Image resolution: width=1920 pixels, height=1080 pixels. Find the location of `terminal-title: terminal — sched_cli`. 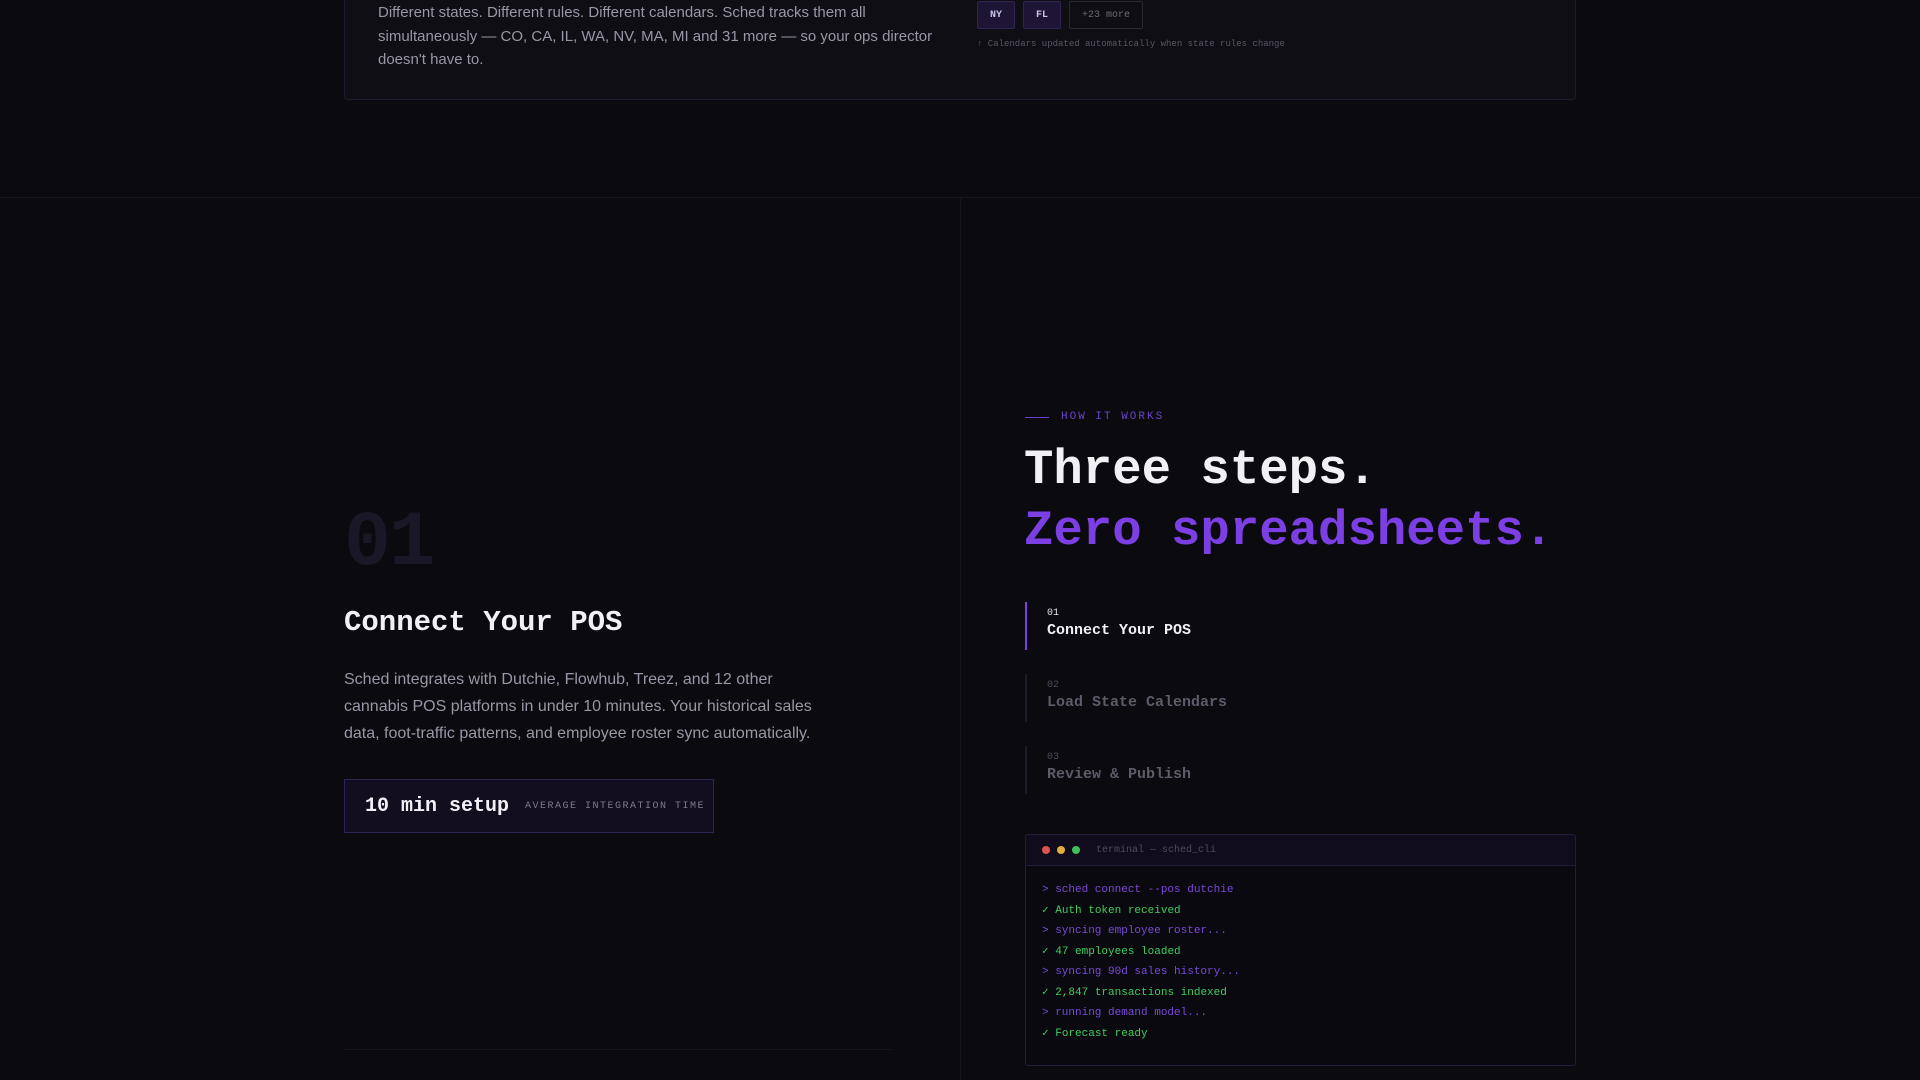

terminal-title: terminal — sched_cli is located at coordinates (1156, 850).